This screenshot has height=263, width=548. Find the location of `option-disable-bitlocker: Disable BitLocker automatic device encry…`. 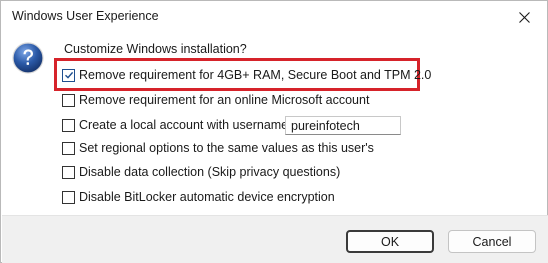

option-disable-bitlocker: Disable BitLocker automatic device encry… is located at coordinates (198, 197).